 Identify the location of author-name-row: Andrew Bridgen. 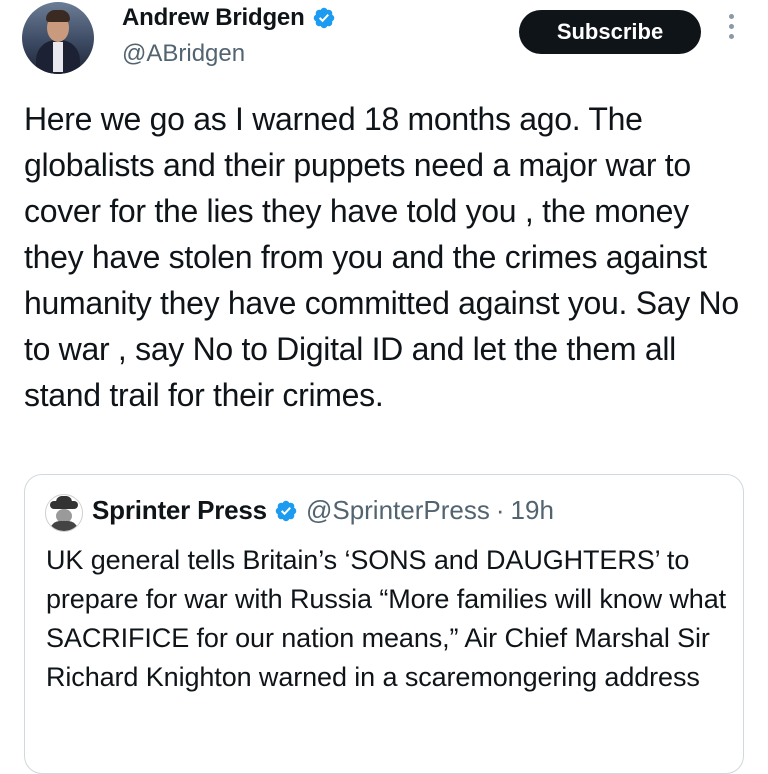
(229, 18).